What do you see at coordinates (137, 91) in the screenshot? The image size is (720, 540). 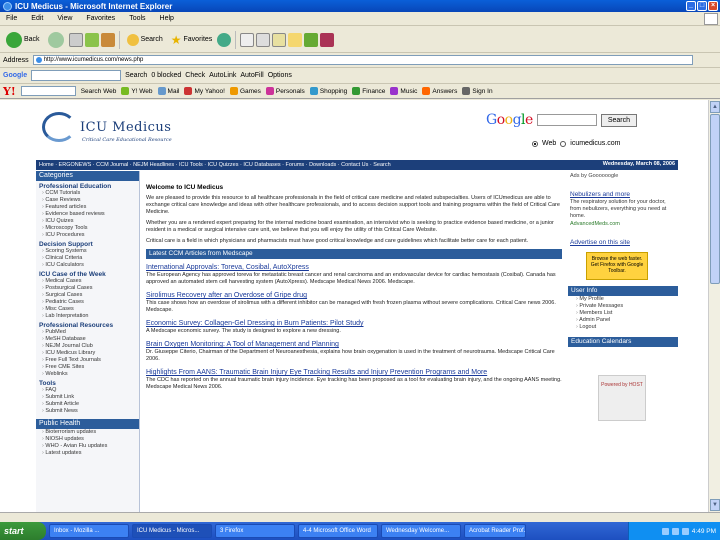 I see `yahoo-web-button: Y! Web` at bounding box center [137, 91].